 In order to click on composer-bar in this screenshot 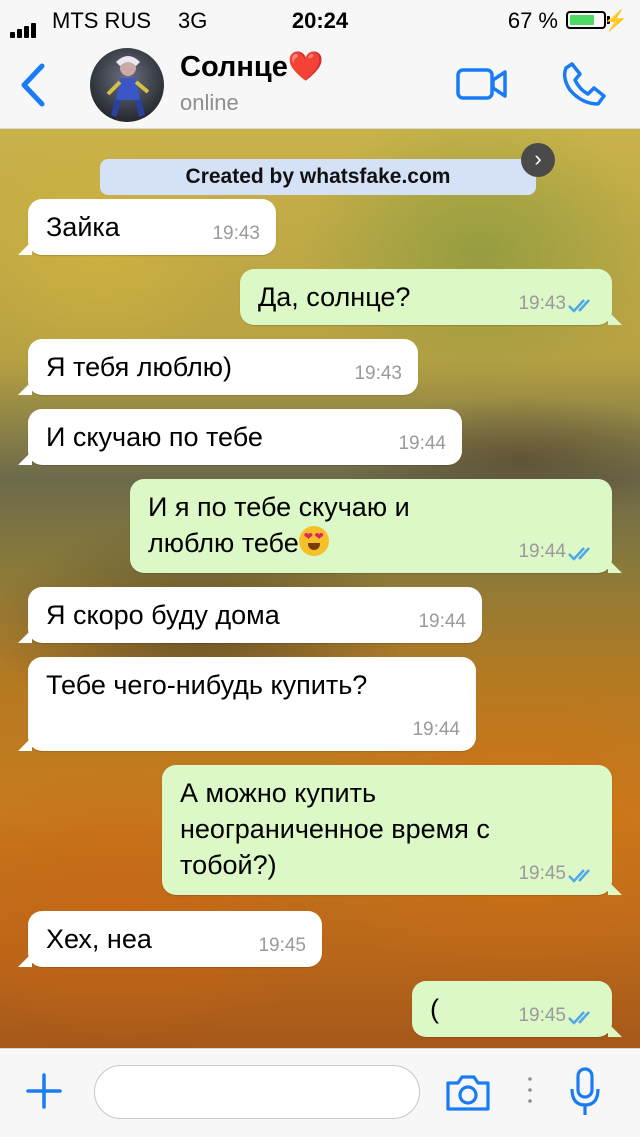, I will do `click(320, 1092)`.